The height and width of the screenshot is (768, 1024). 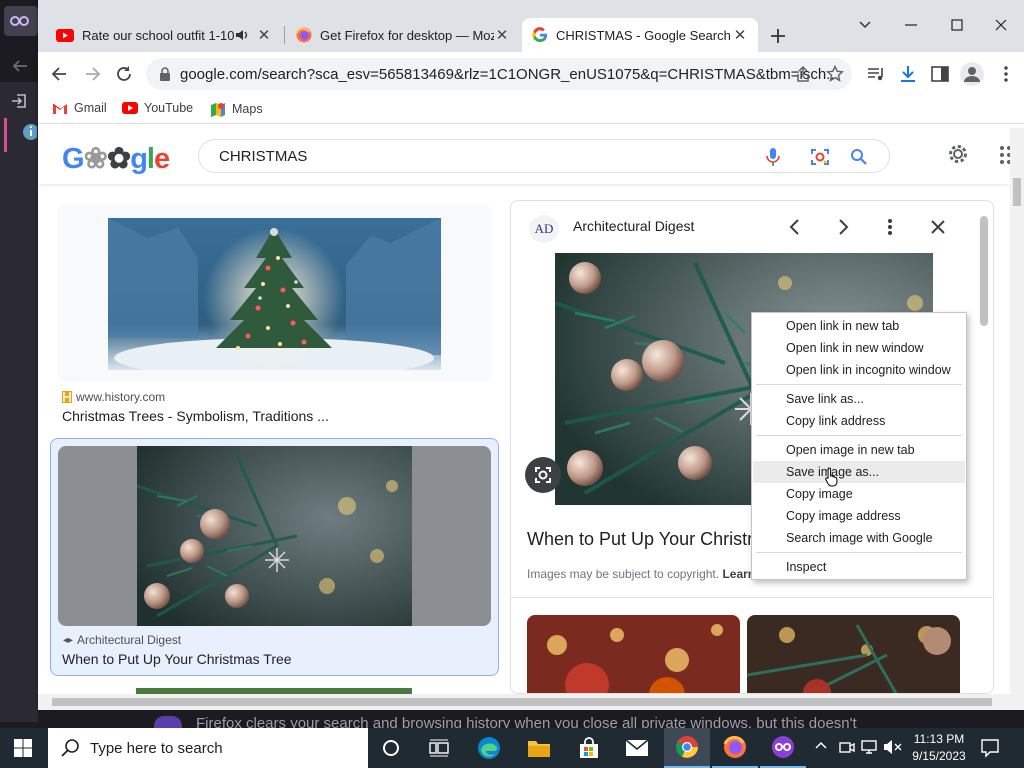 I want to click on google-header: G❀✿gle CHRISTMAS, so click(x=524, y=156).